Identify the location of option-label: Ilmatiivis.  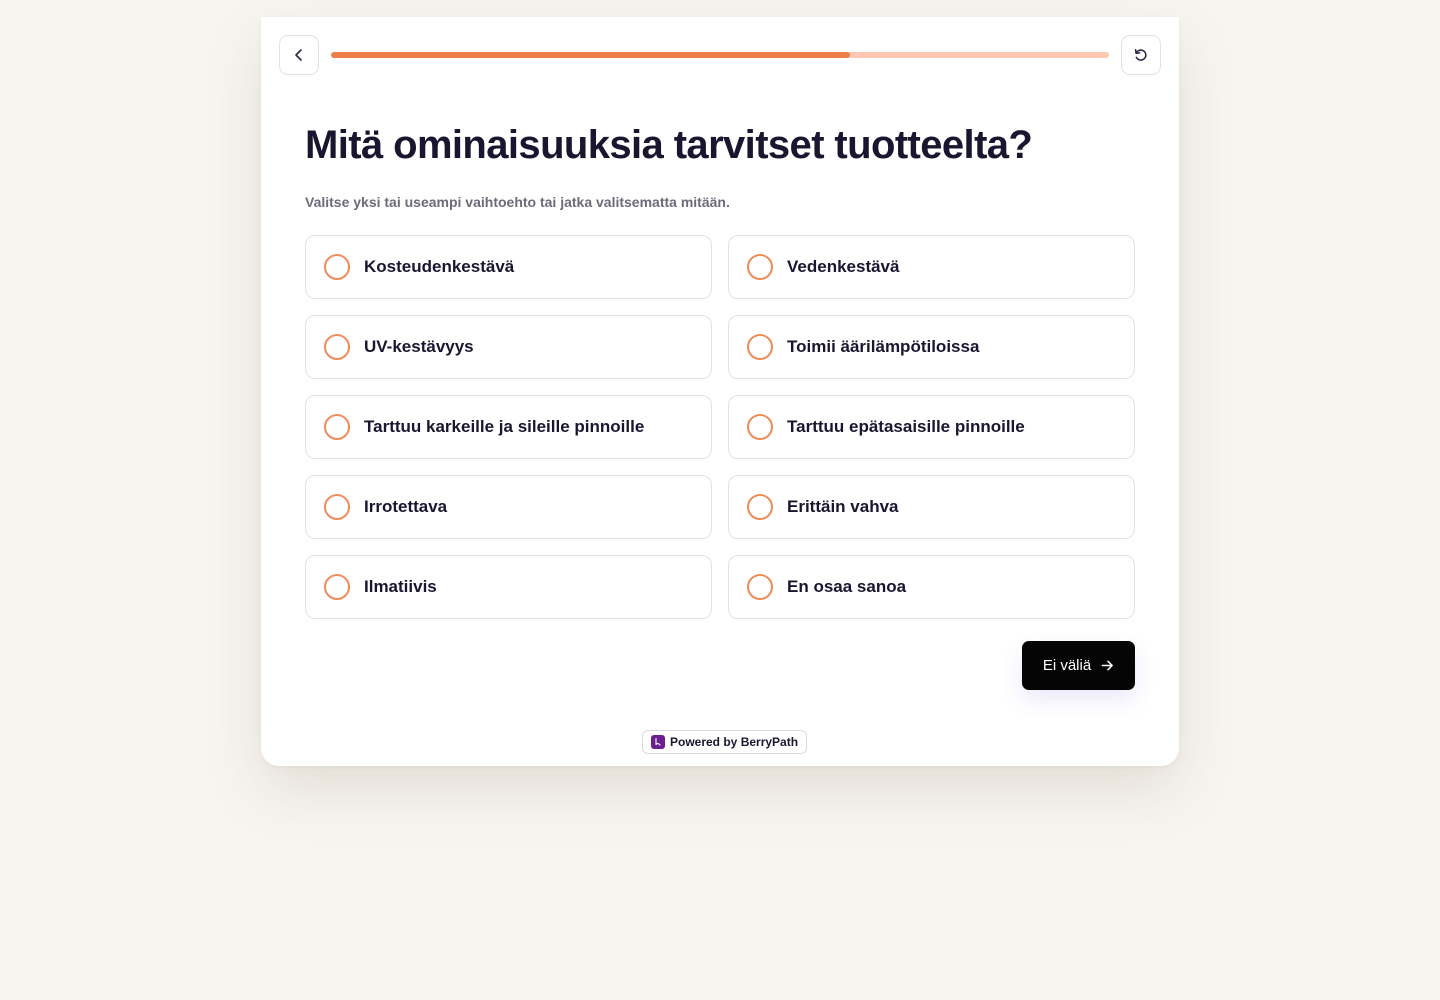
(400, 586).